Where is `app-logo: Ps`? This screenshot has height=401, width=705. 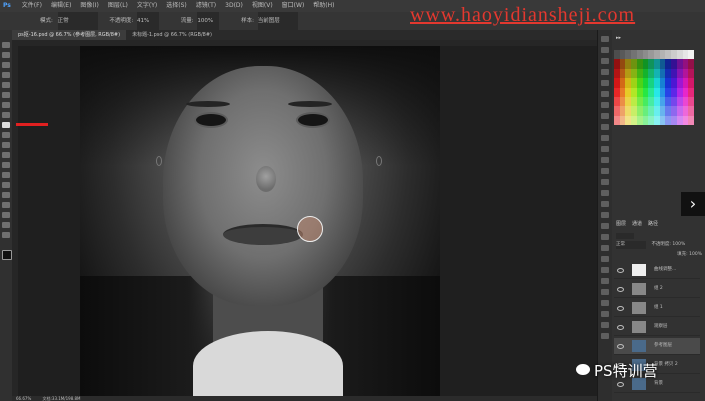
app-logo: Ps is located at coordinates (7, 5).